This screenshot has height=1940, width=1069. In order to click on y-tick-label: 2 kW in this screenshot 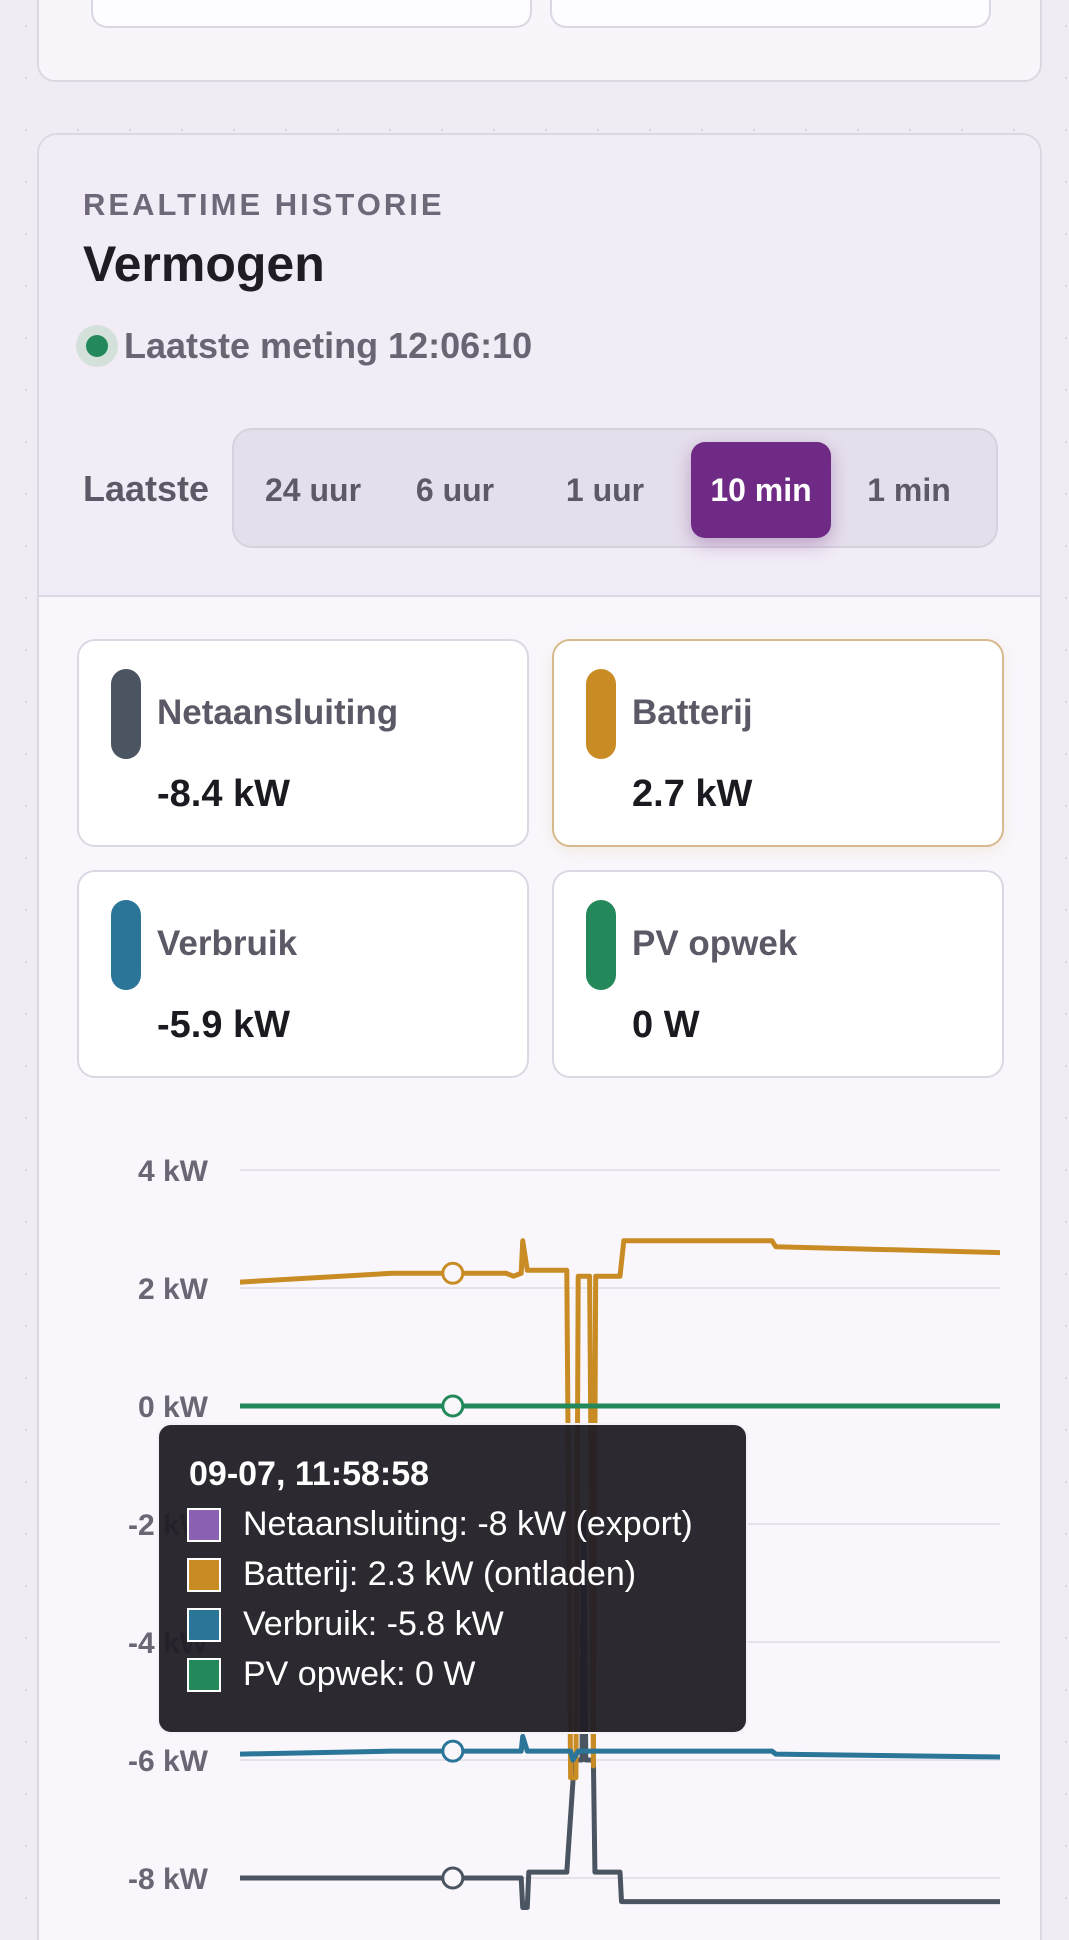, I will do `click(173, 1289)`.